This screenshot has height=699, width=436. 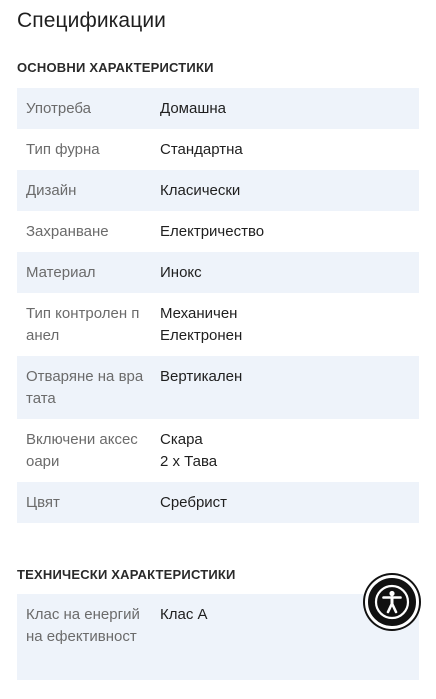 What do you see at coordinates (218, 387) in the screenshot?
I see `spec-row: Отваряне на вратата Вертикален` at bounding box center [218, 387].